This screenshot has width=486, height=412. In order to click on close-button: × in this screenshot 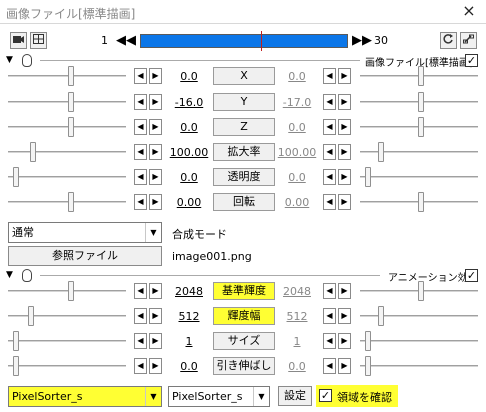, I will do `click(469, 11)`.